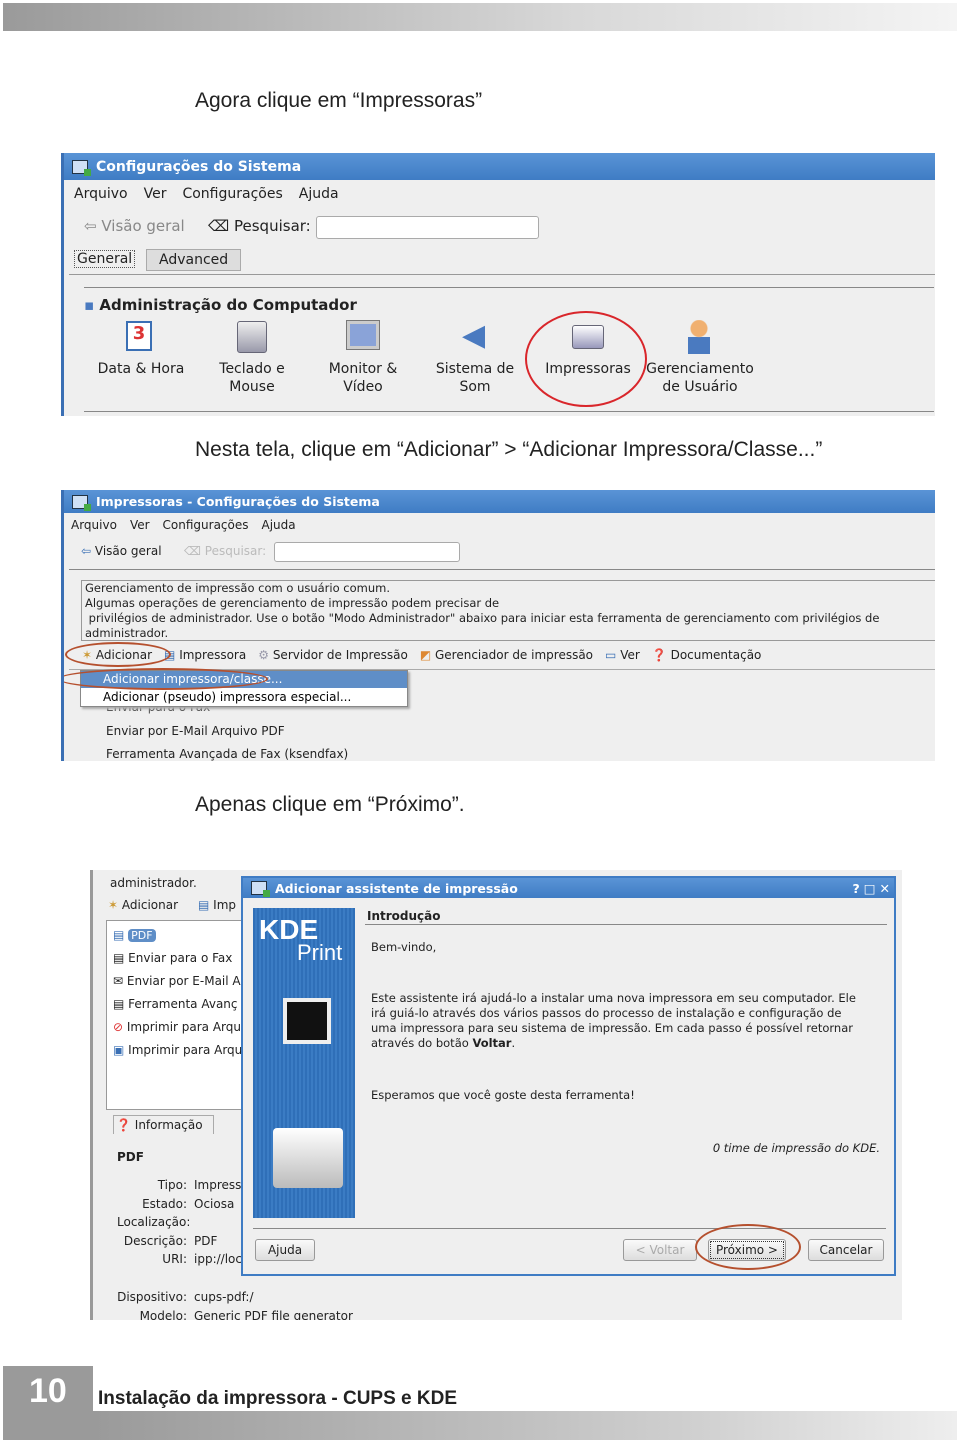  I want to click on caption-step1: Agora clique em “Impressoras”, so click(339, 100).